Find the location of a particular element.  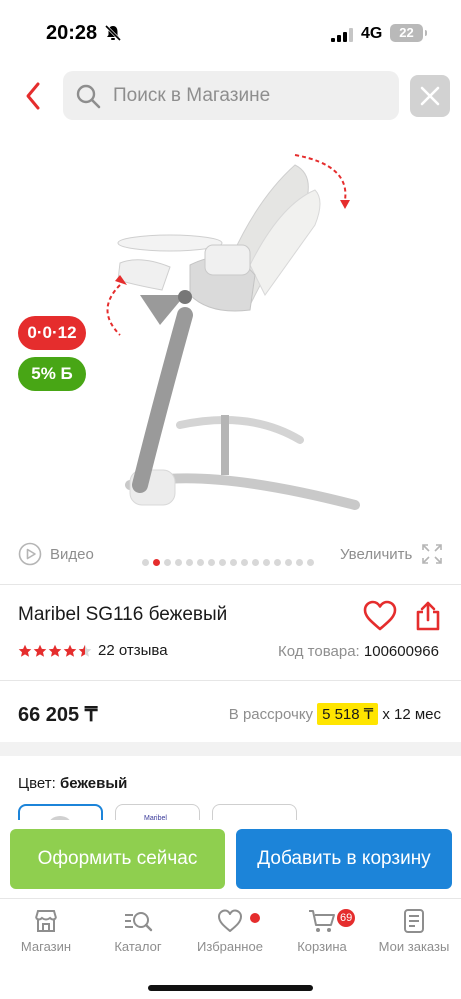

add-to-cart-button: Добавить в корзину is located at coordinates (344, 859).